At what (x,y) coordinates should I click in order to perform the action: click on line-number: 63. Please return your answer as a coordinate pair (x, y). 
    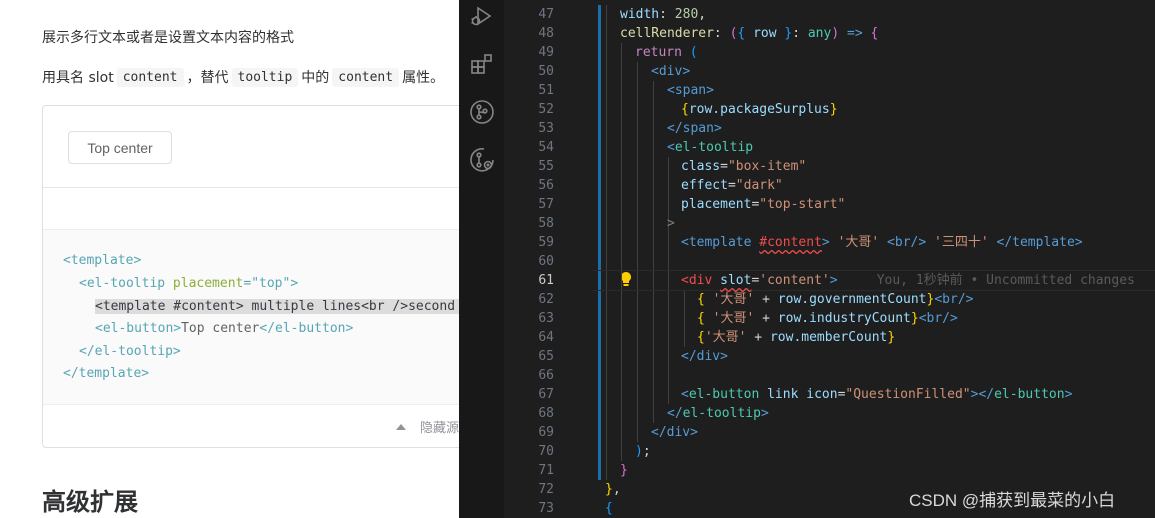
    Looking at the image, I should click on (546, 318).